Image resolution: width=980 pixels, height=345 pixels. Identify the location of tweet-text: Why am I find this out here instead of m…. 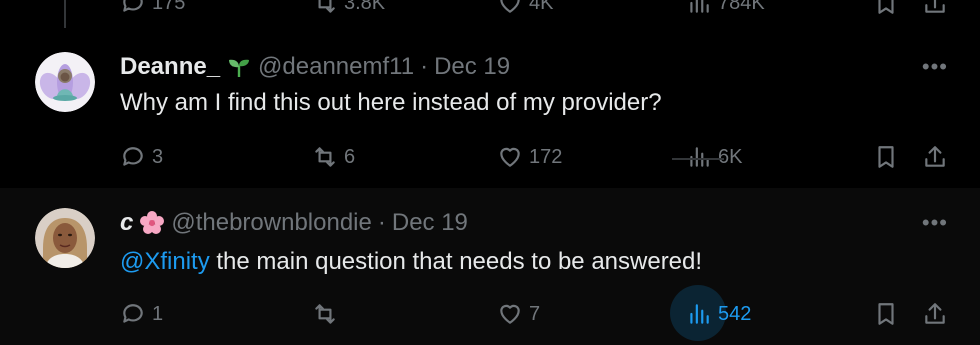
(391, 102).